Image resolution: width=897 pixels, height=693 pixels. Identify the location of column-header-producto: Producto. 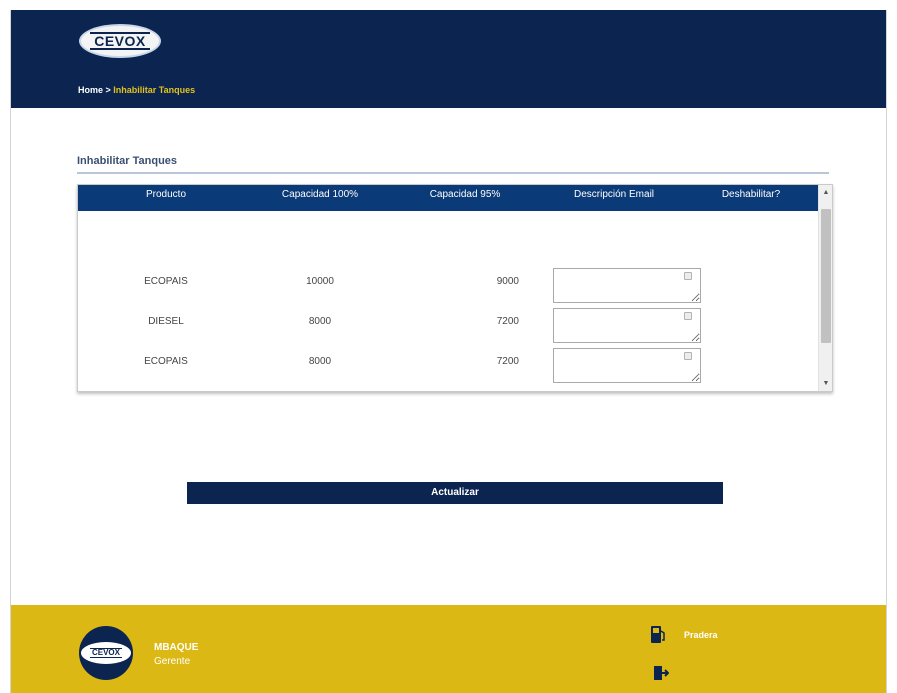
(166, 194).